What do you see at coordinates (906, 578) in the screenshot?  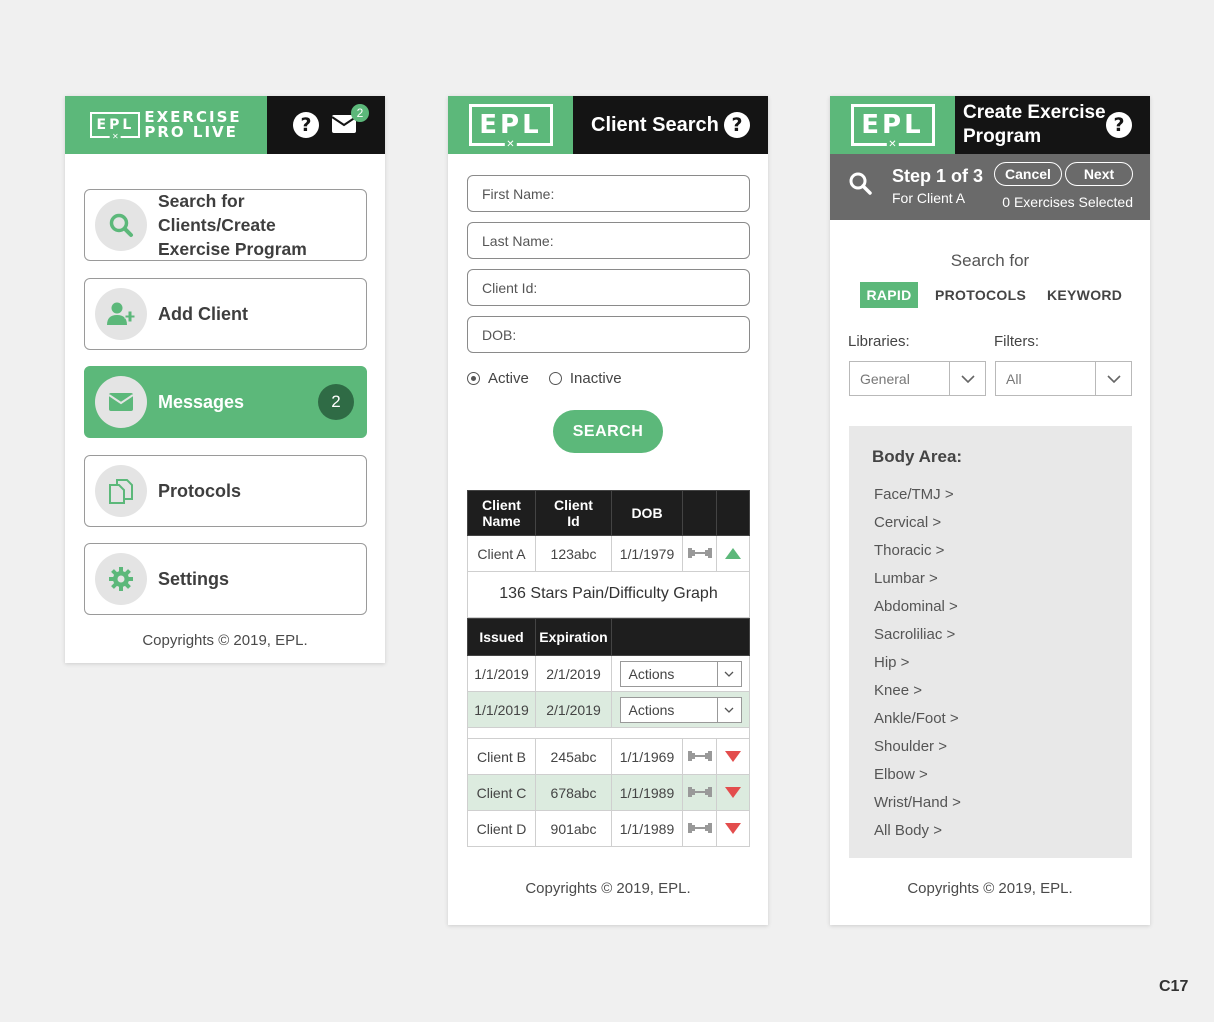 I see `body-area-item: Lumbar >` at bounding box center [906, 578].